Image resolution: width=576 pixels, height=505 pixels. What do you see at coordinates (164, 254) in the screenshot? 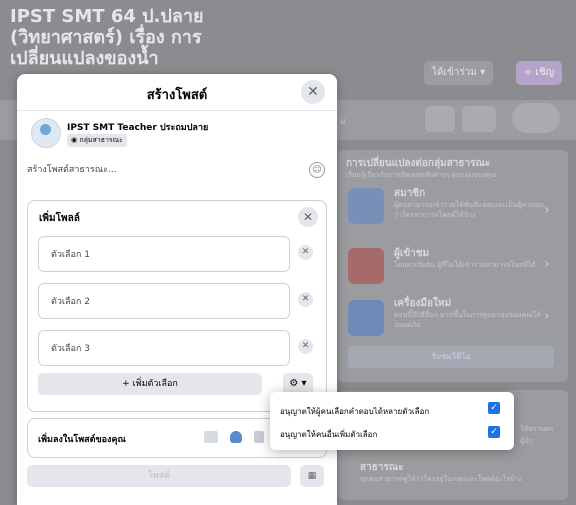
I see `poll-option-1-input: ตัวเลือก 1` at bounding box center [164, 254].